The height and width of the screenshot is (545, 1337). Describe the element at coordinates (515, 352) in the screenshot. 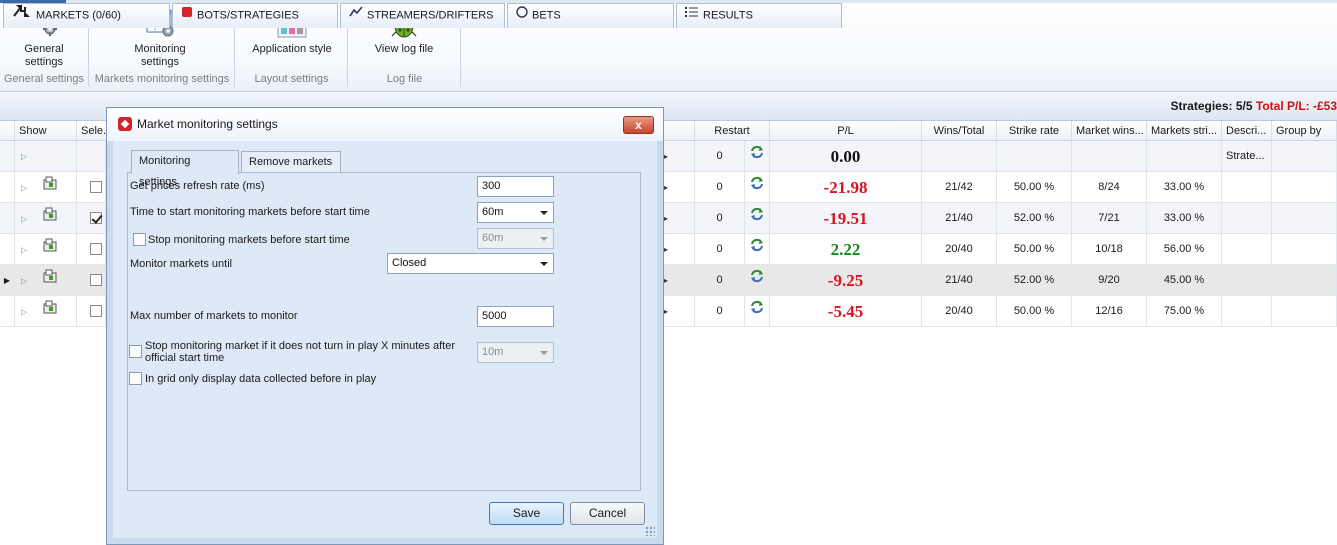

I see `inplay-minutes-dropdown: 10m` at that location.